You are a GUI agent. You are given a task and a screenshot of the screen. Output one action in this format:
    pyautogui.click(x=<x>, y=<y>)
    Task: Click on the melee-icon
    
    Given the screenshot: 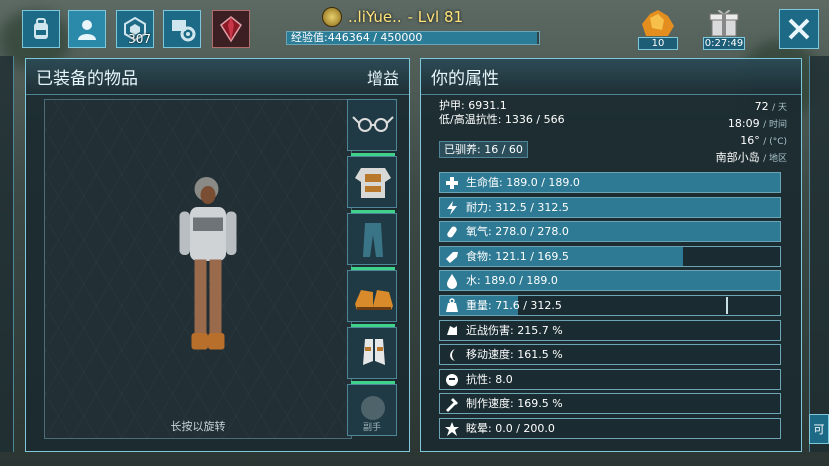 What is the action you would take?
    pyautogui.click(x=452, y=330)
    